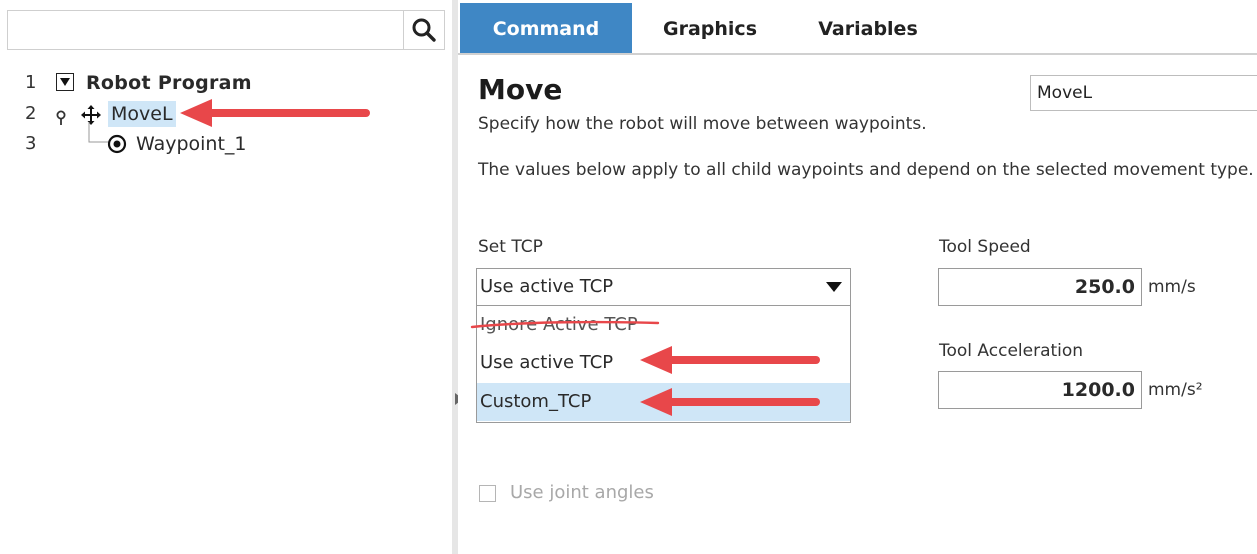 This screenshot has width=1257, height=554. What do you see at coordinates (510, 247) in the screenshot?
I see `set-tcp-label: Set TCP` at bounding box center [510, 247].